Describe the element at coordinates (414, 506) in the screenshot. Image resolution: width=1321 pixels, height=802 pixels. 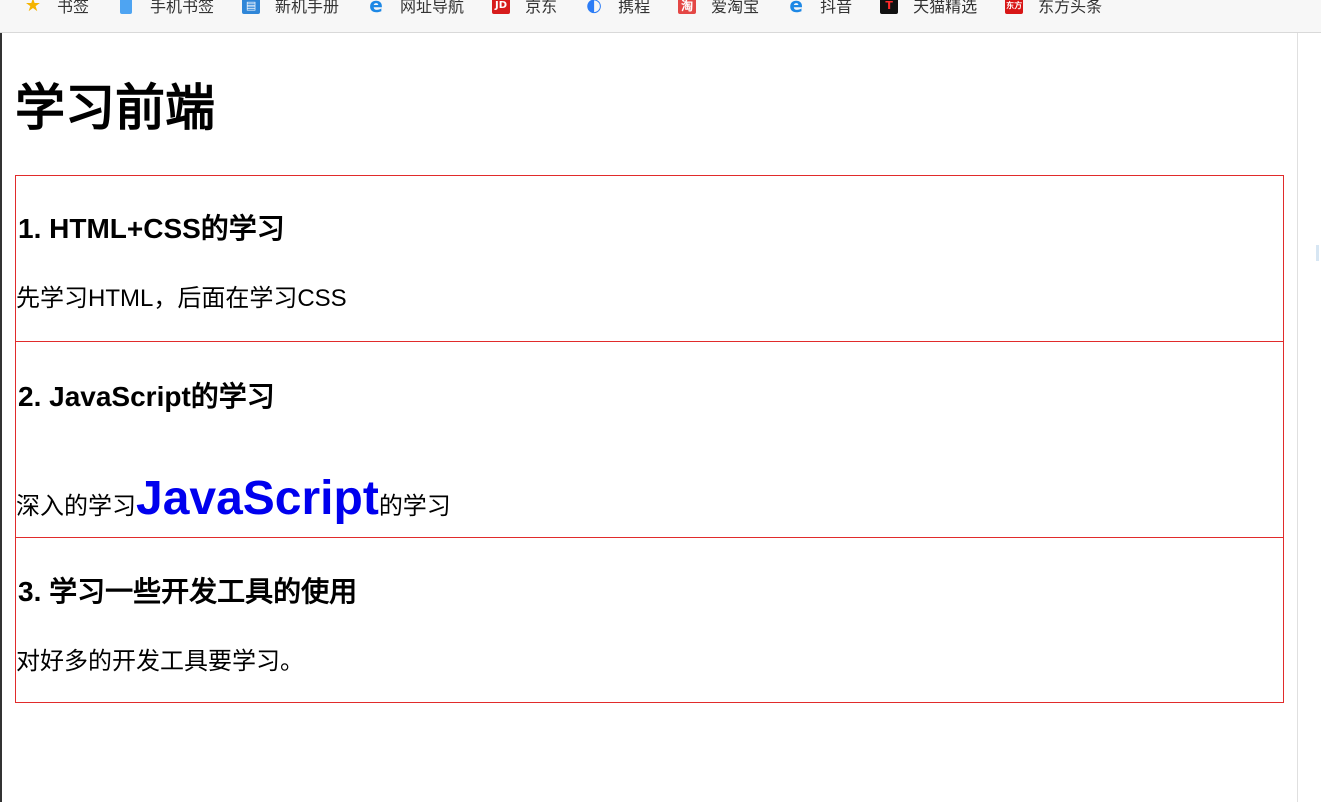
I see `section-text-after: 的学习` at that location.